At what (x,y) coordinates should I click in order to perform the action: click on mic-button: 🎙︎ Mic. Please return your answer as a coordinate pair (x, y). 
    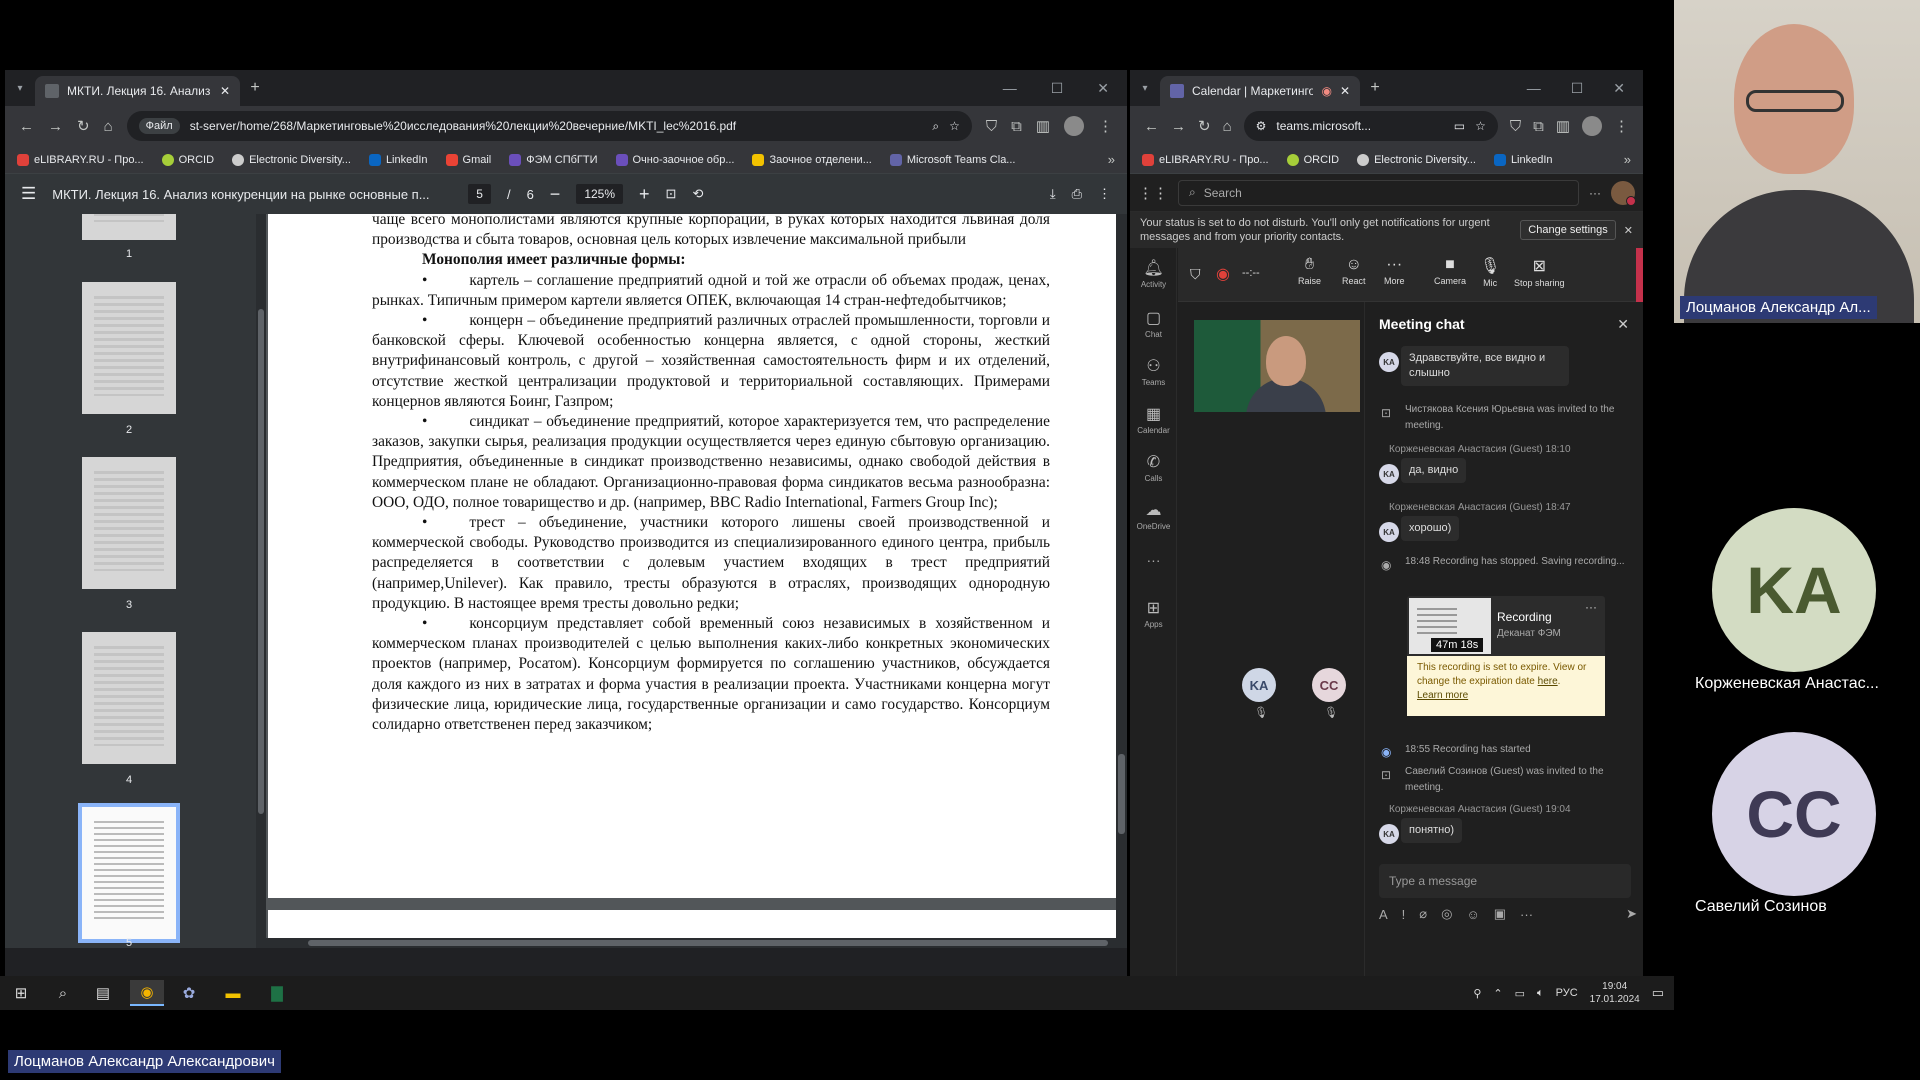
    Looking at the image, I should click on (1490, 272).